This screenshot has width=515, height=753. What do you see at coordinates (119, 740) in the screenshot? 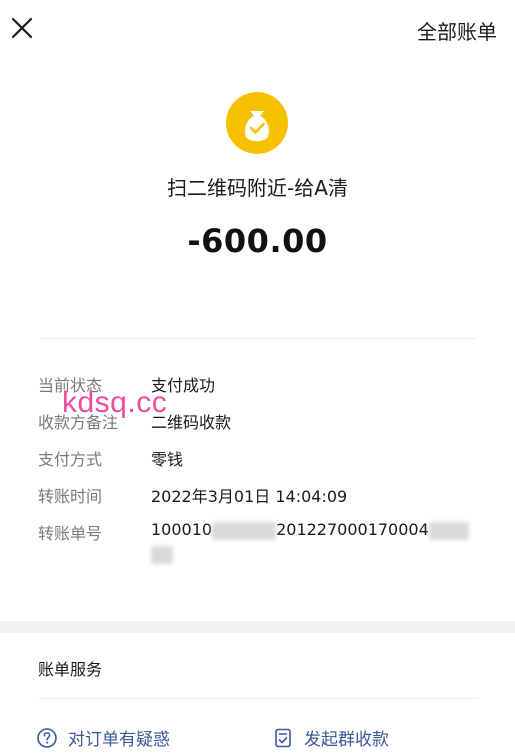
I see `order-question-label: 对订单有疑惑` at bounding box center [119, 740].